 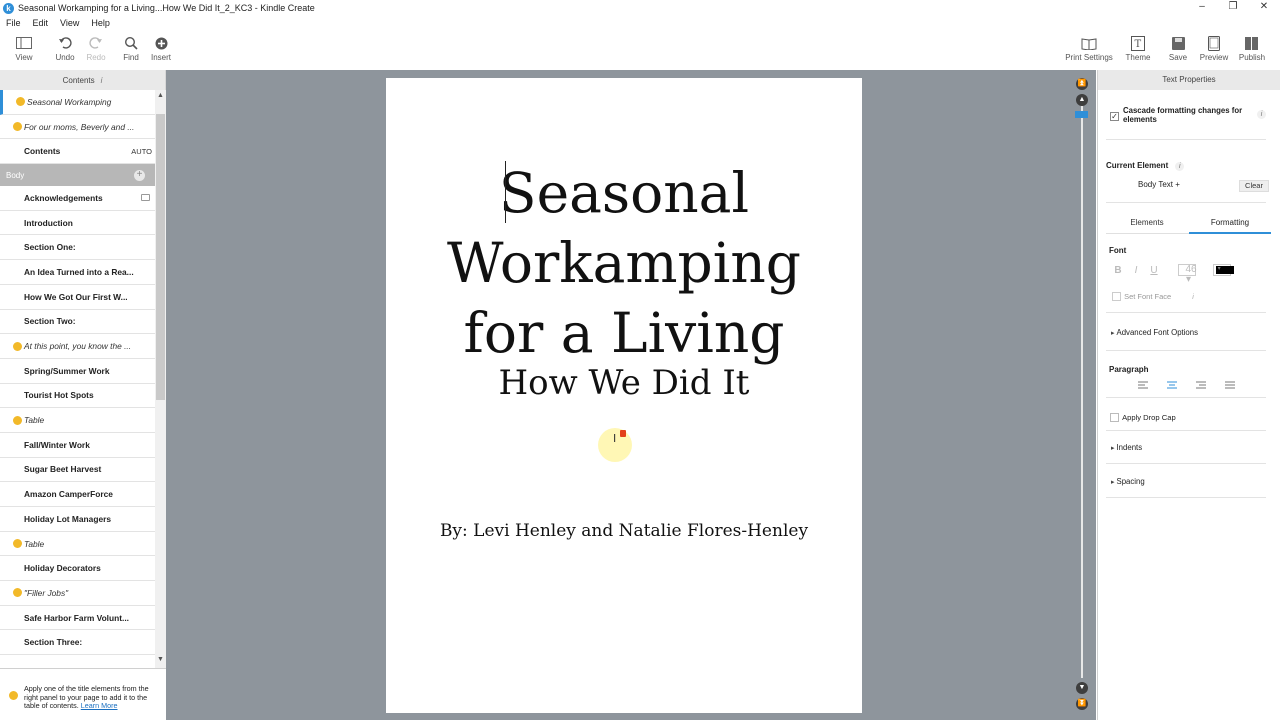 I want to click on bold-button: B, so click(x=1118, y=270).